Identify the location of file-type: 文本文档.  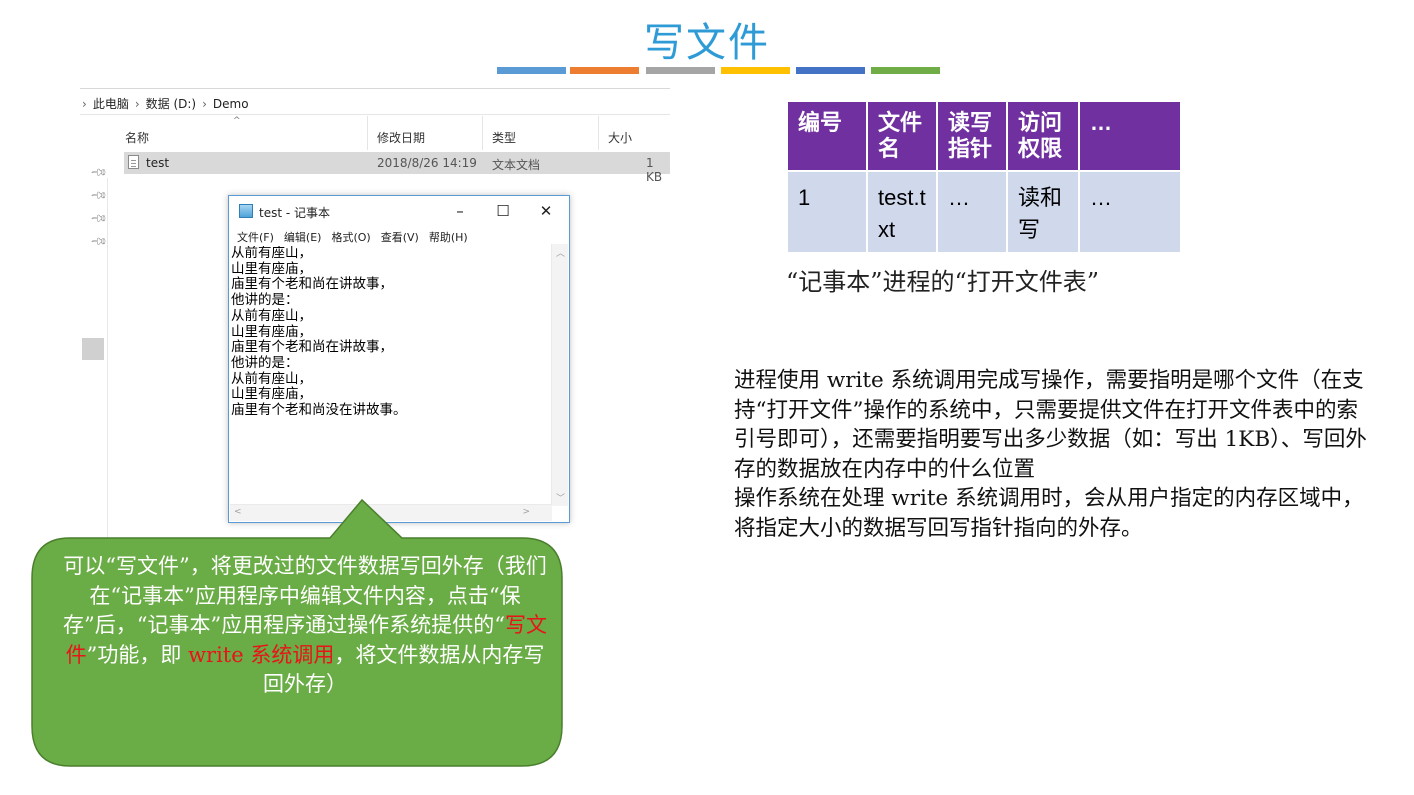
(516, 165).